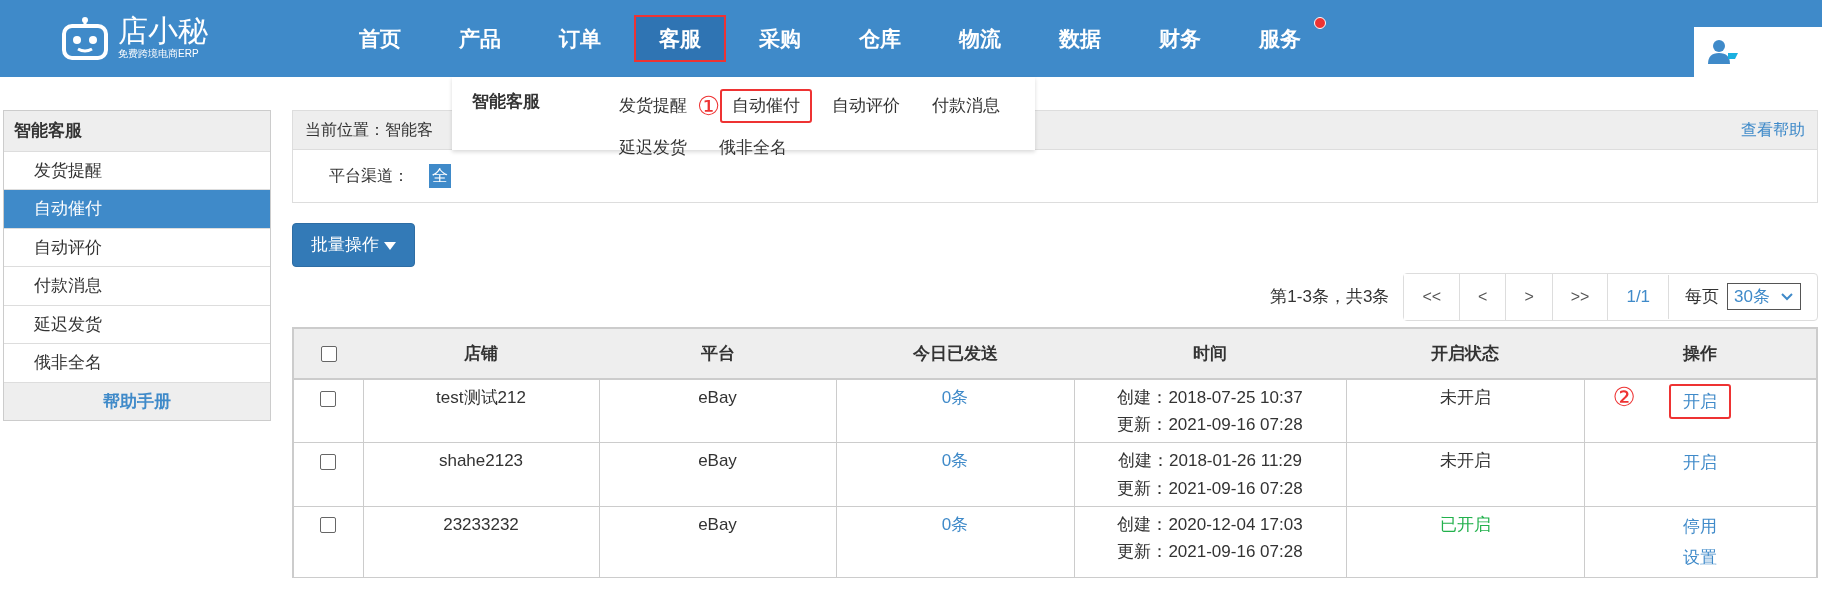  What do you see at coordinates (159, 54) in the screenshot?
I see `logo-tagline: 免费跨境电商ERP` at bounding box center [159, 54].